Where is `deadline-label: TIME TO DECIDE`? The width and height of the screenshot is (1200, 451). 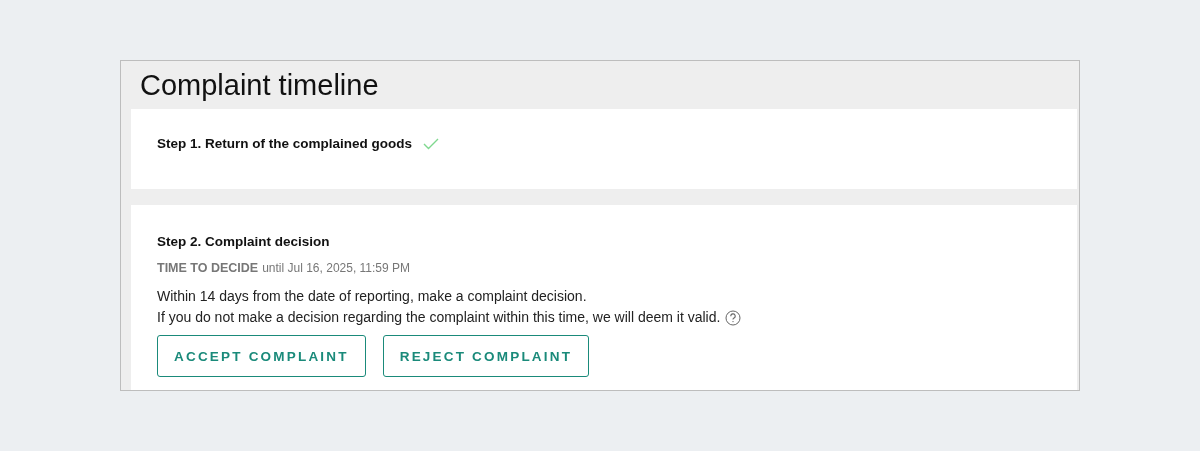
deadline-label: TIME TO DECIDE is located at coordinates (208, 268).